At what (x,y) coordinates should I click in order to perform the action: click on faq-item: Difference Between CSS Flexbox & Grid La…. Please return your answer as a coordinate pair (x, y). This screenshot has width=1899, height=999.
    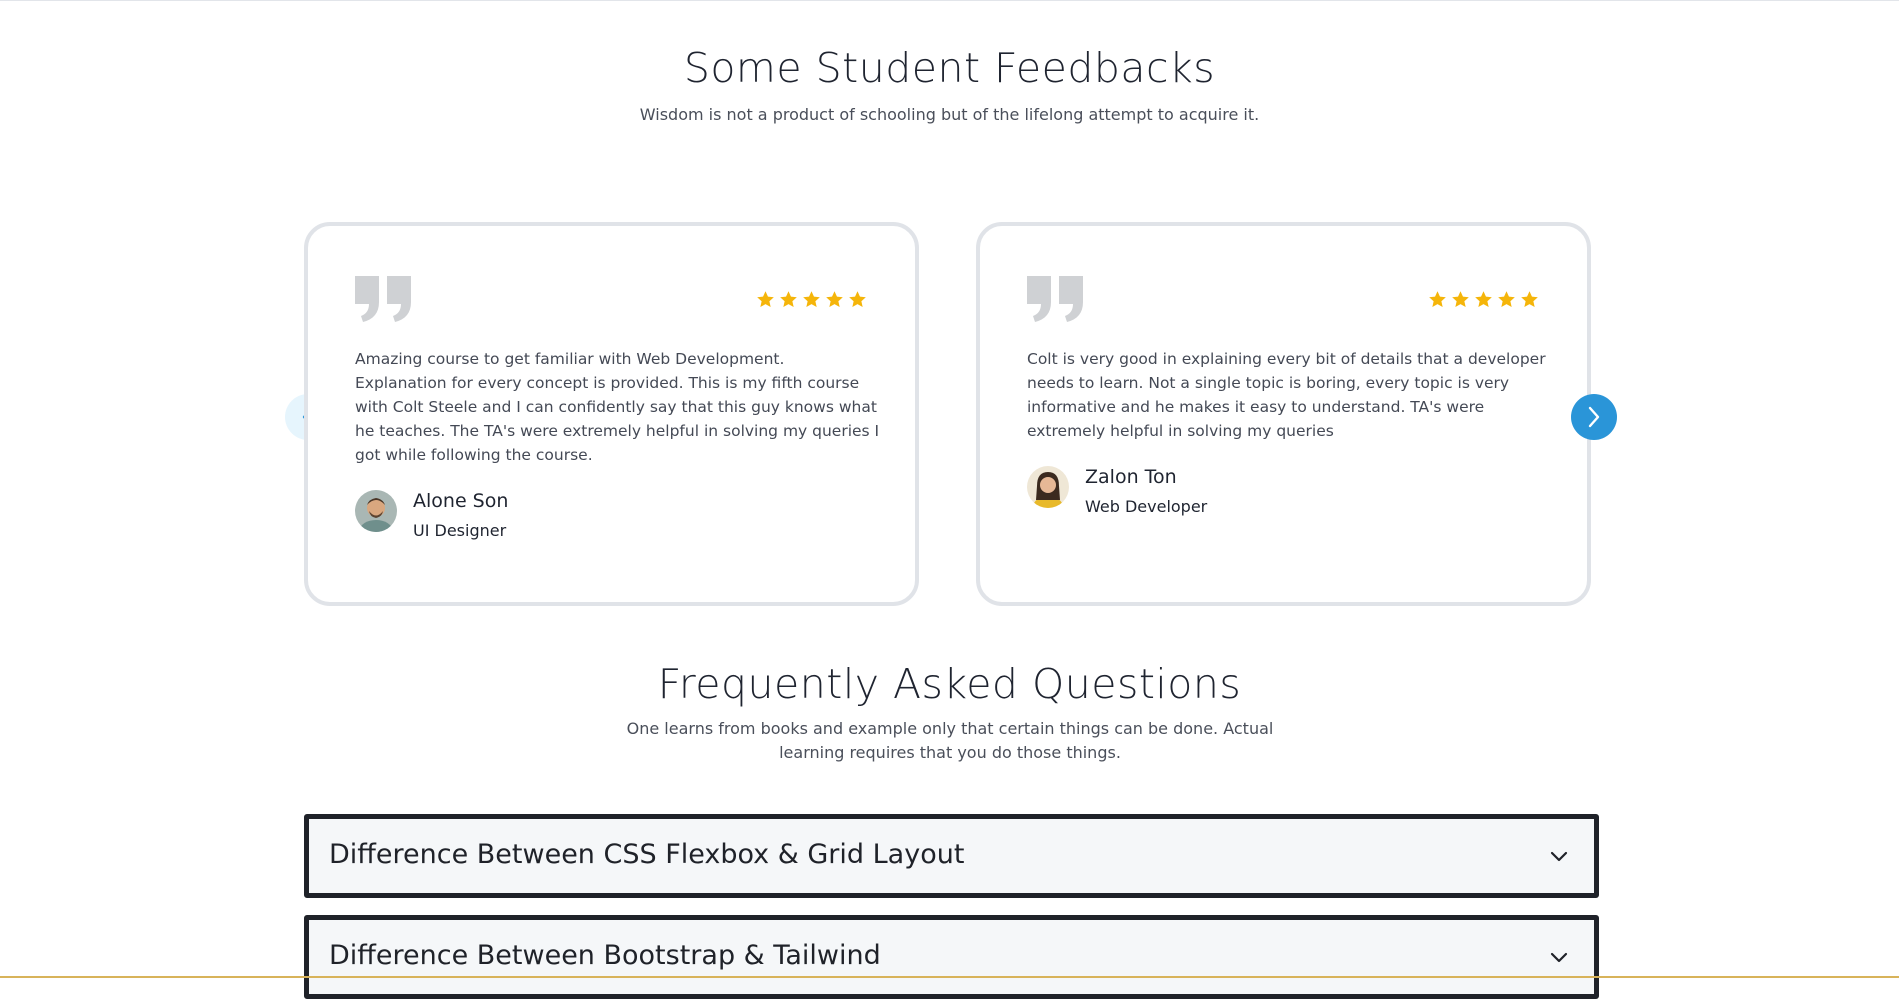
    Looking at the image, I should click on (951, 856).